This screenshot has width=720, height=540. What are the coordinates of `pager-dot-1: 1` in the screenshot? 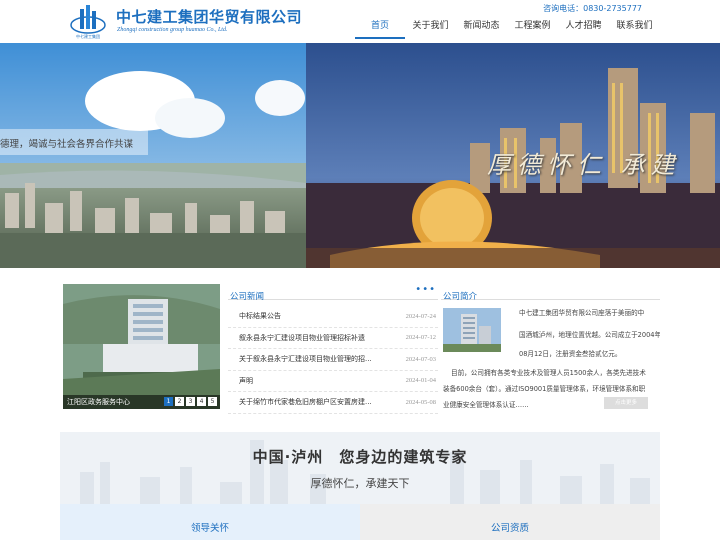 It's located at (168, 401).